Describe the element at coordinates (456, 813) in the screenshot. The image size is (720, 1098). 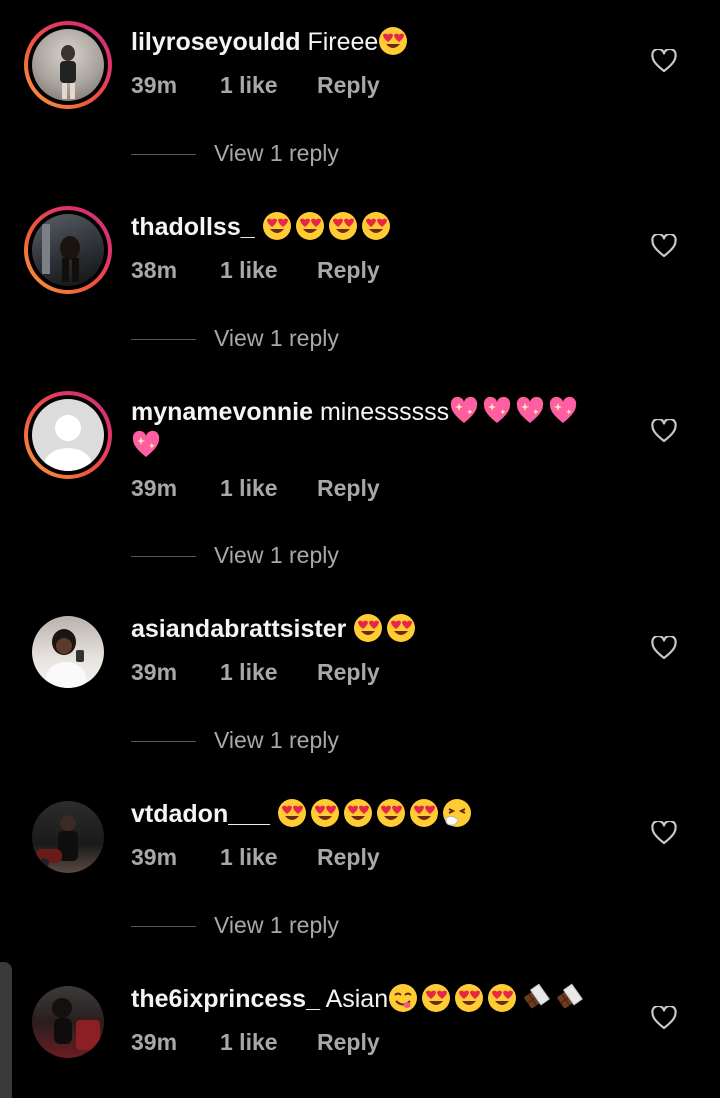
I see `sneezing-face-emoji-icon` at that location.